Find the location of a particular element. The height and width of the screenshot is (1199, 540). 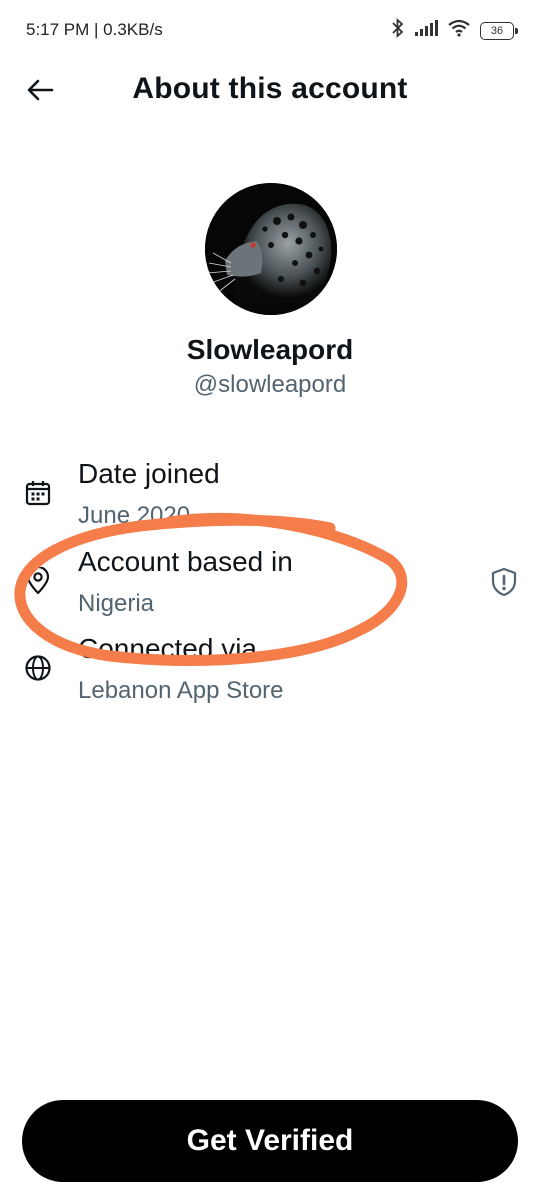

account-based-in-value: Nigeria is located at coordinates (116, 603).